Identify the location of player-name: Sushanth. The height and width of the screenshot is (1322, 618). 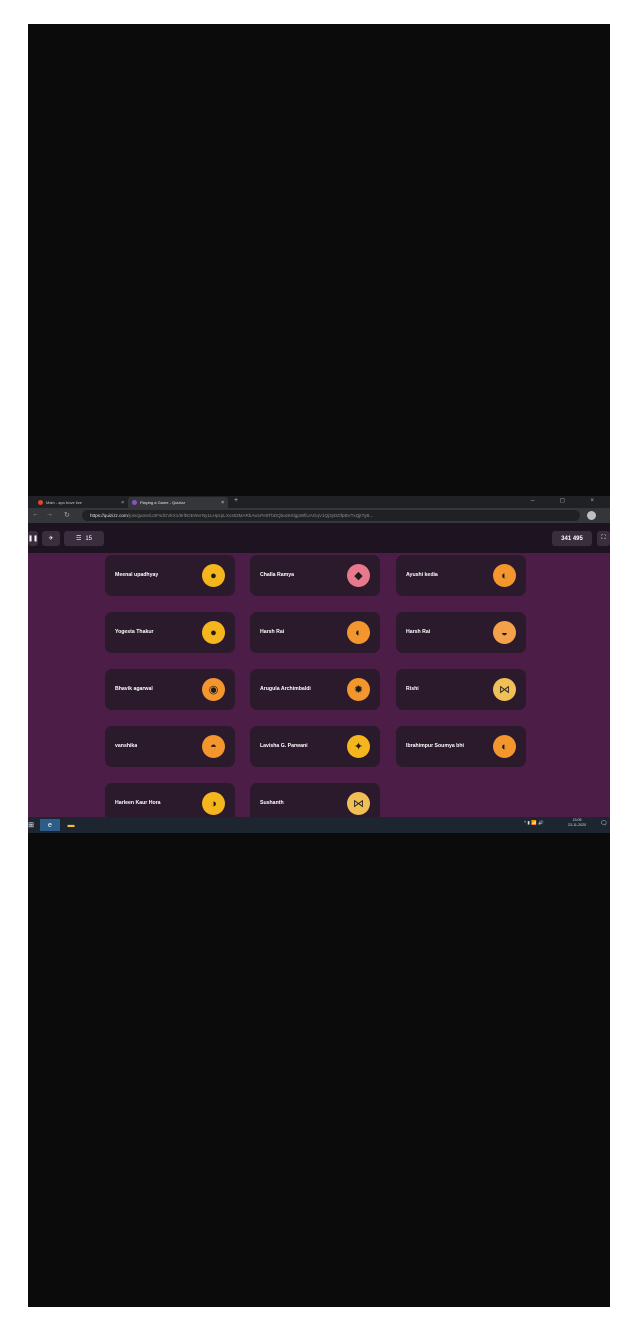
(272, 803).